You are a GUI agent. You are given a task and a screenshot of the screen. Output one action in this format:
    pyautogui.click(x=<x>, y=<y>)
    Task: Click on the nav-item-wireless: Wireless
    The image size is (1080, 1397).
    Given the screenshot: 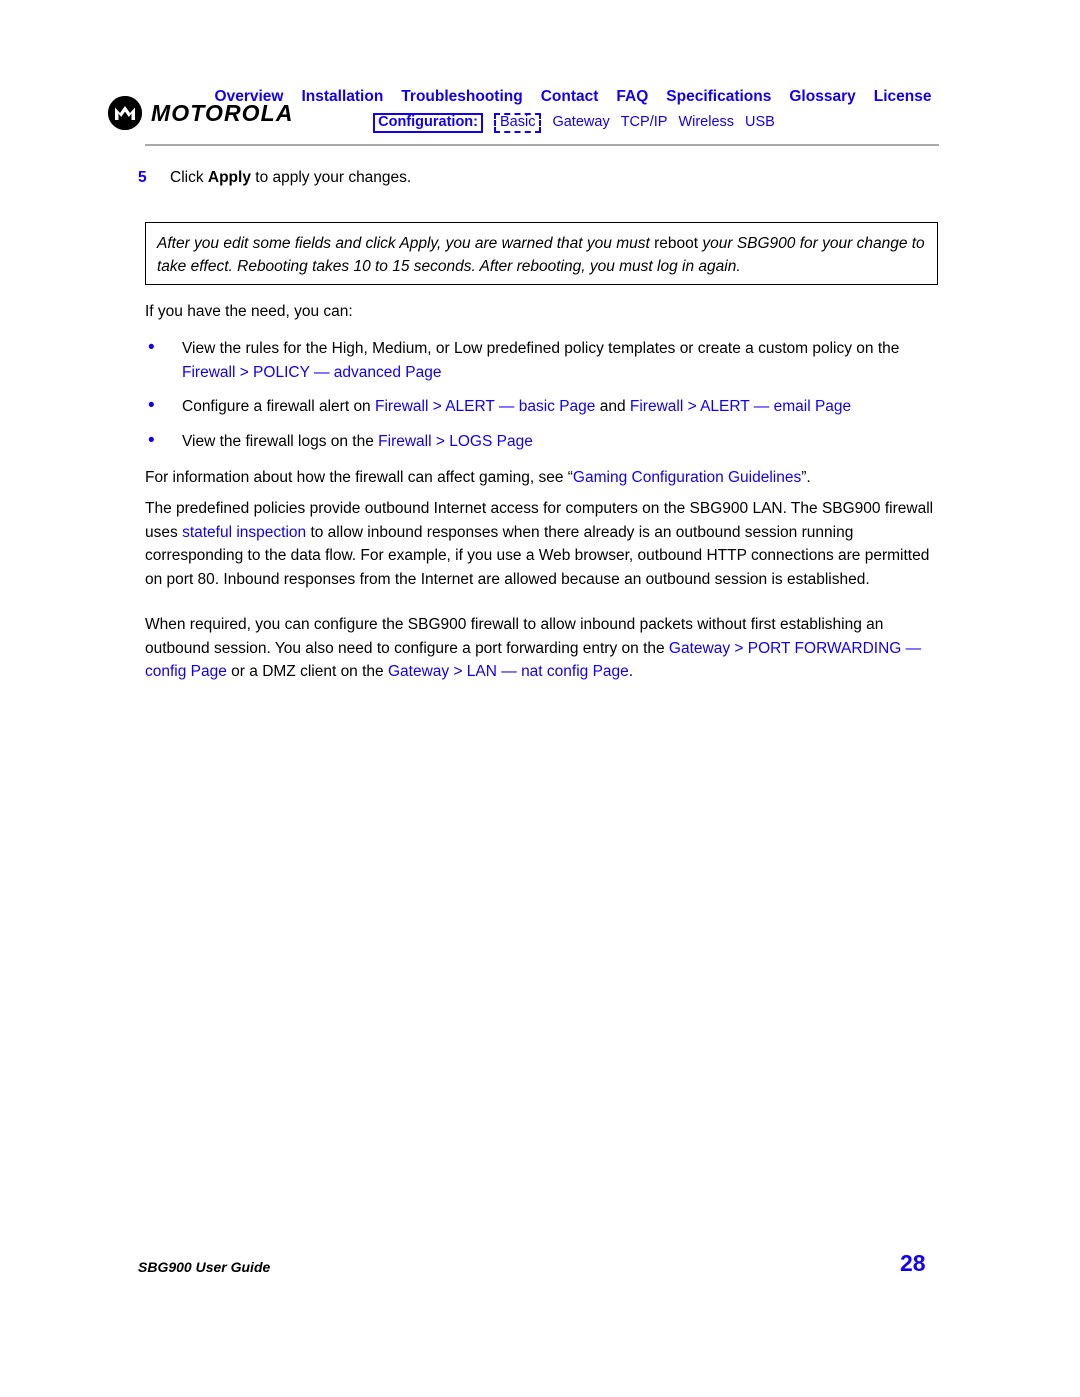 What is the action you would take?
    pyautogui.click(x=706, y=122)
    